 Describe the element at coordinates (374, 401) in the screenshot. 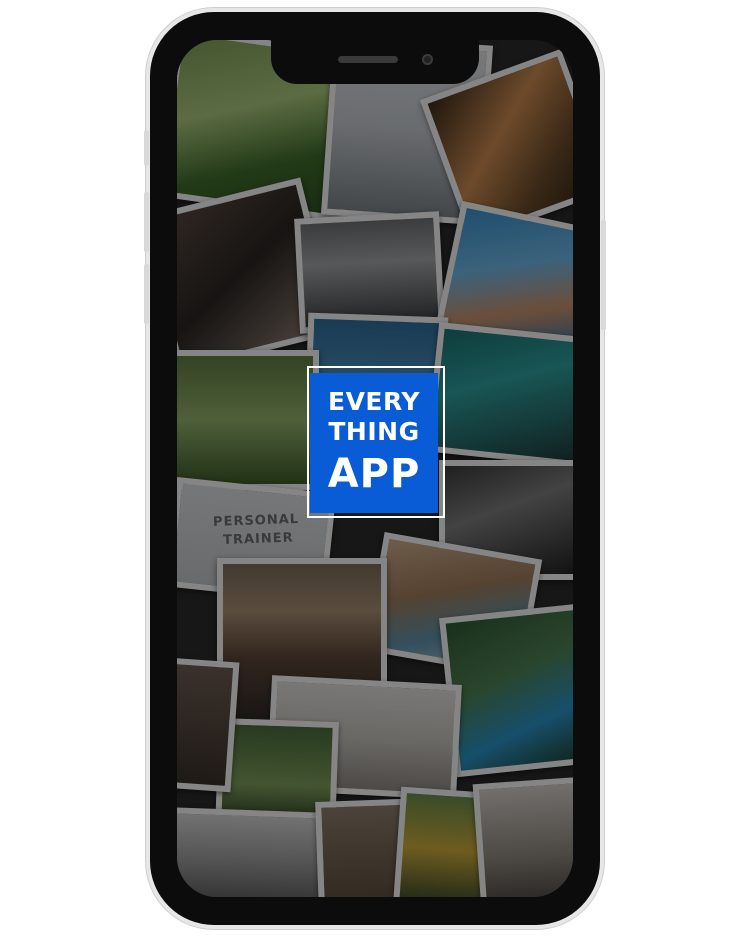

I see `logo-line-every: EVERY` at that location.